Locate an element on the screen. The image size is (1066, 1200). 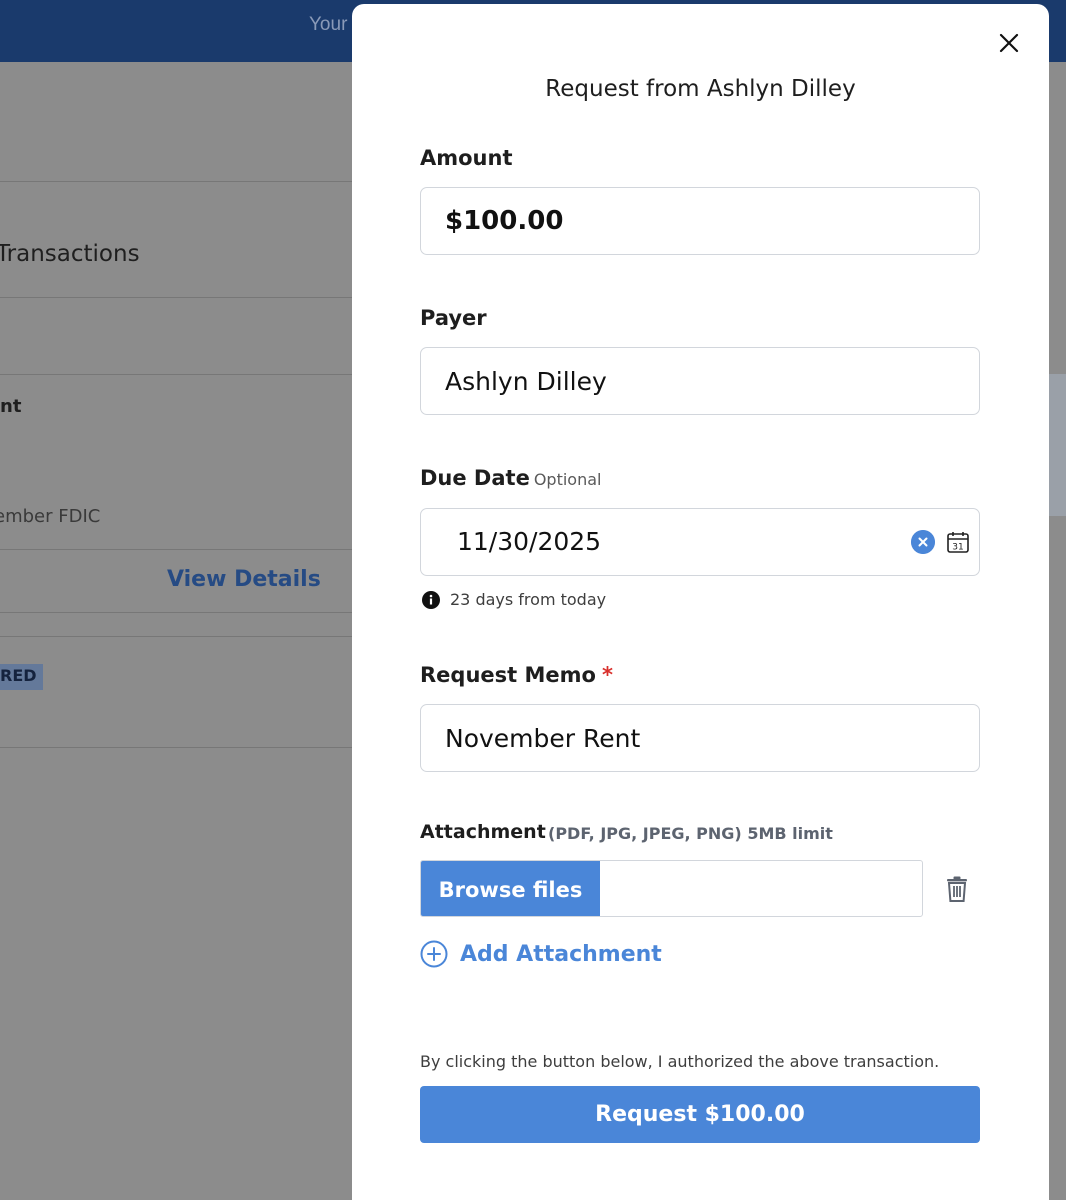
optional-tag: Optional is located at coordinates (567, 479).